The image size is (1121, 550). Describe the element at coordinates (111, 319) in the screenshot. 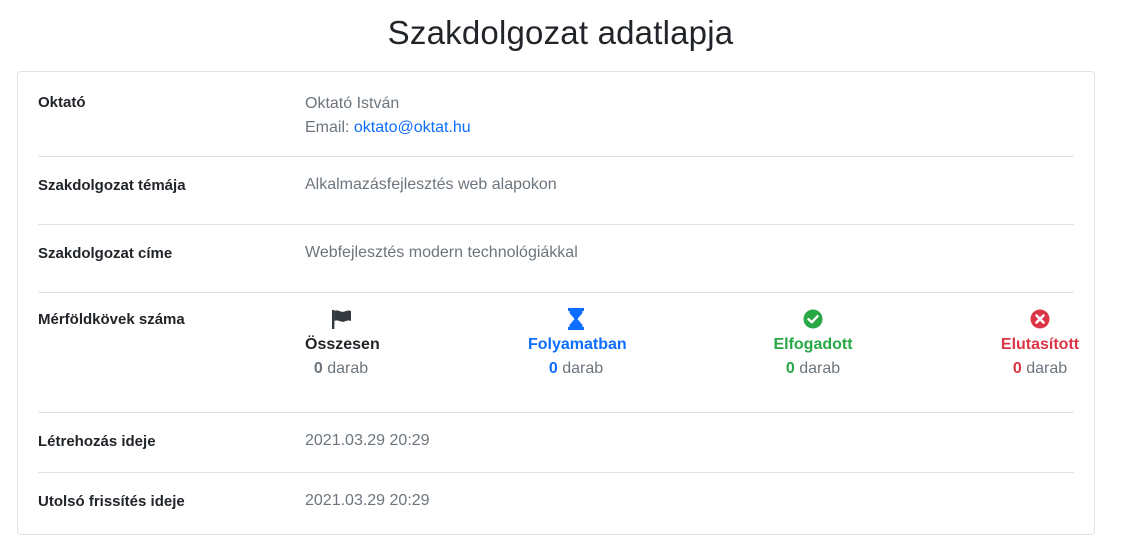

I see `milestones-label: Mérföldkövek száma` at that location.